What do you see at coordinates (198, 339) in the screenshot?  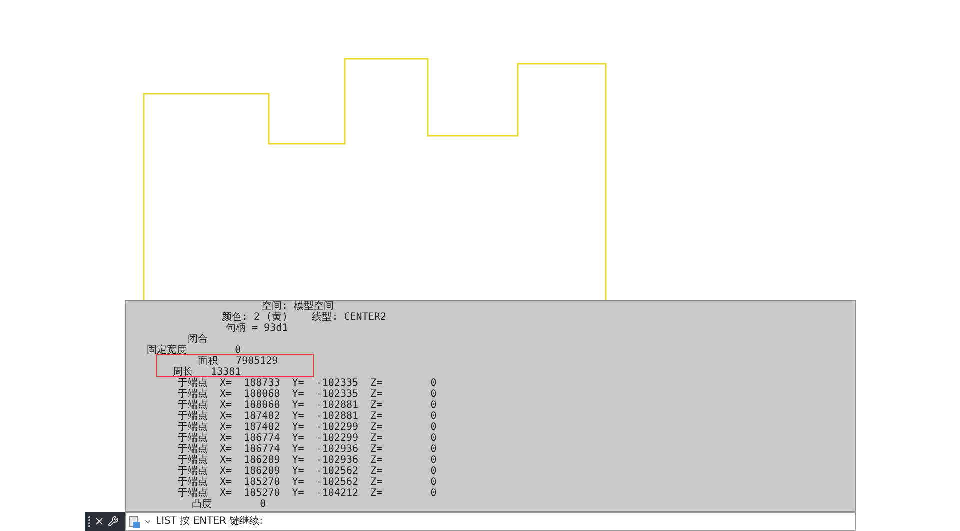 I see `listing-line: 闭合` at bounding box center [198, 339].